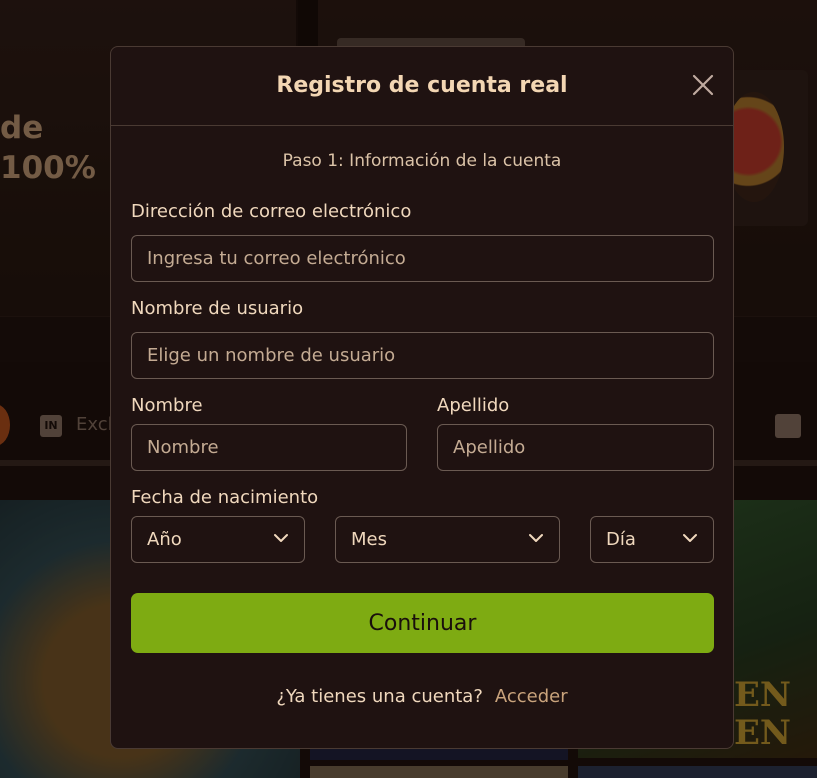 This screenshot has height=778, width=817. I want to click on login-question: ¿Ya tienes una cuenta?, so click(379, 696).